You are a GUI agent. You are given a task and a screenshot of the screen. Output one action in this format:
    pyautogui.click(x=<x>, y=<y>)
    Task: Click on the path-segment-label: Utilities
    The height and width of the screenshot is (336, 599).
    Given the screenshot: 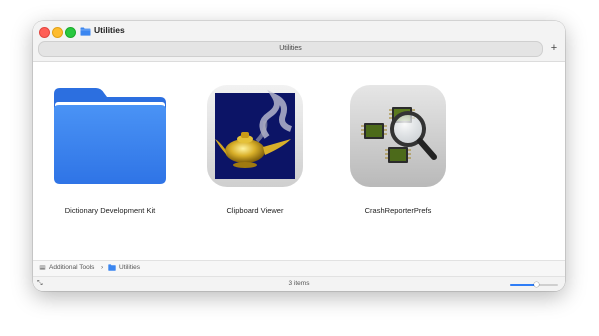 What is the action you would take?
    pyautogui.click(x=129, y=267)
    